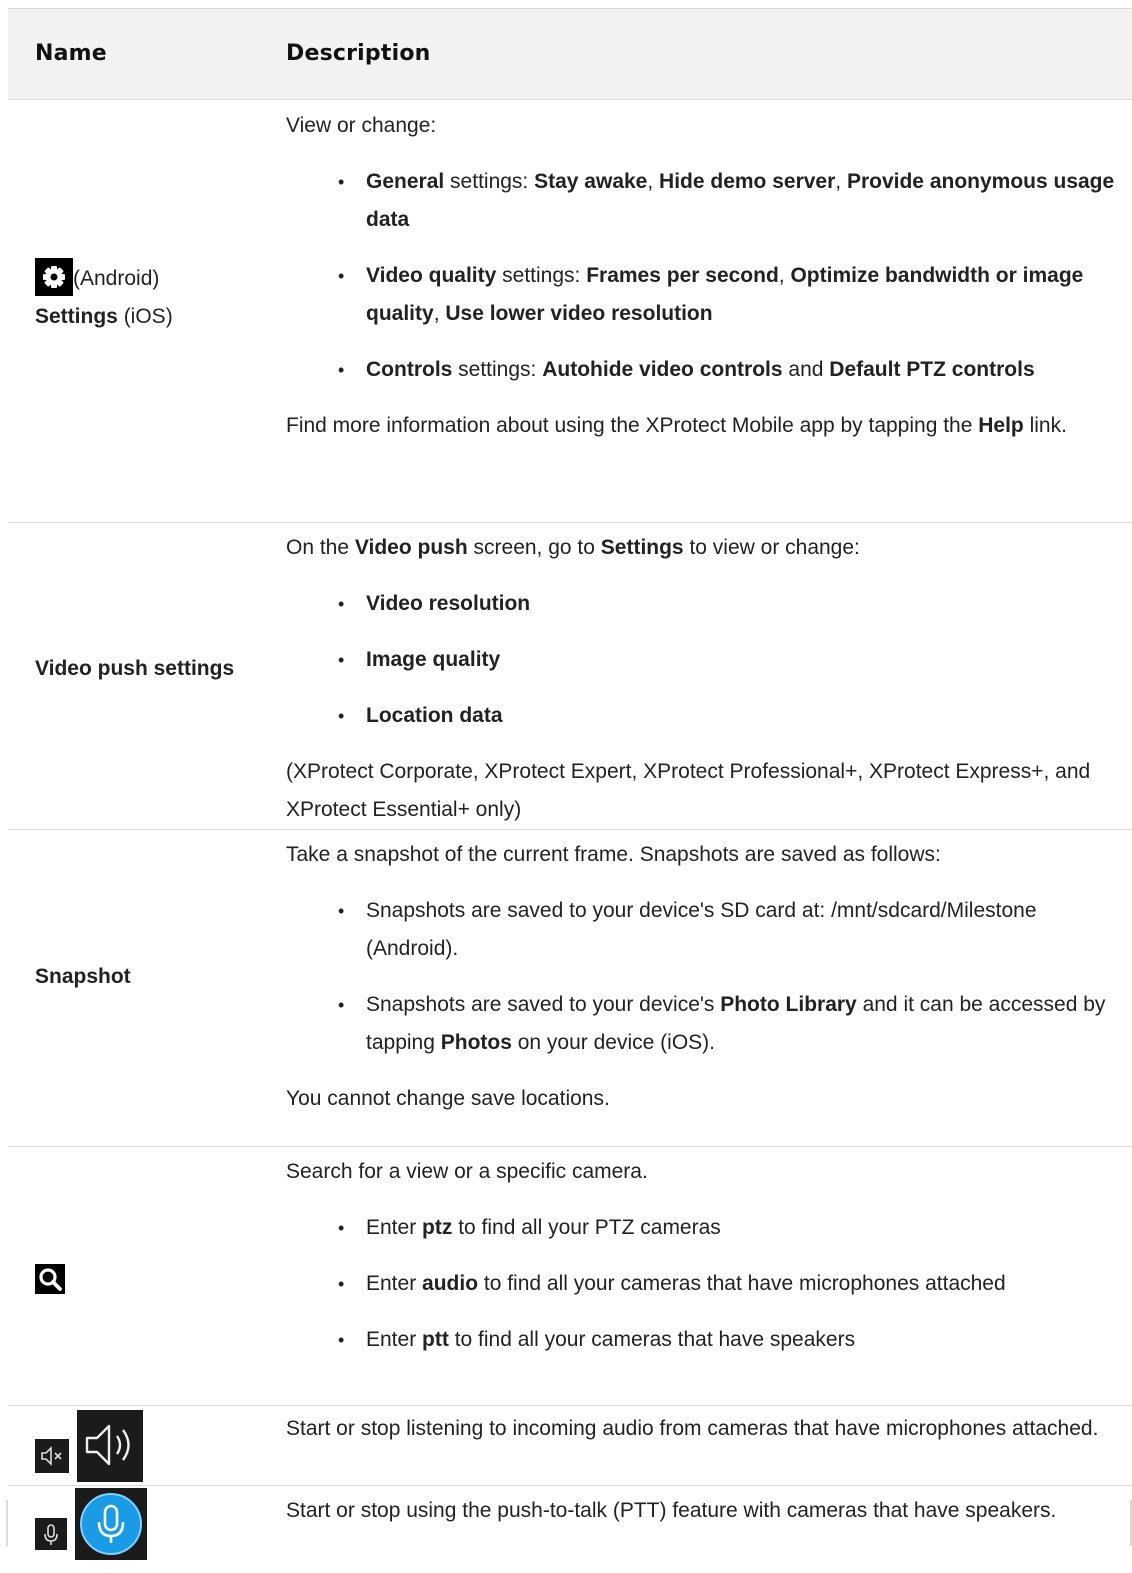 The height and width of the screenshot is (1573, 1132). I want to click on list-item: Enter ptz to find all your PTZ cameras, so click(706, 1228).